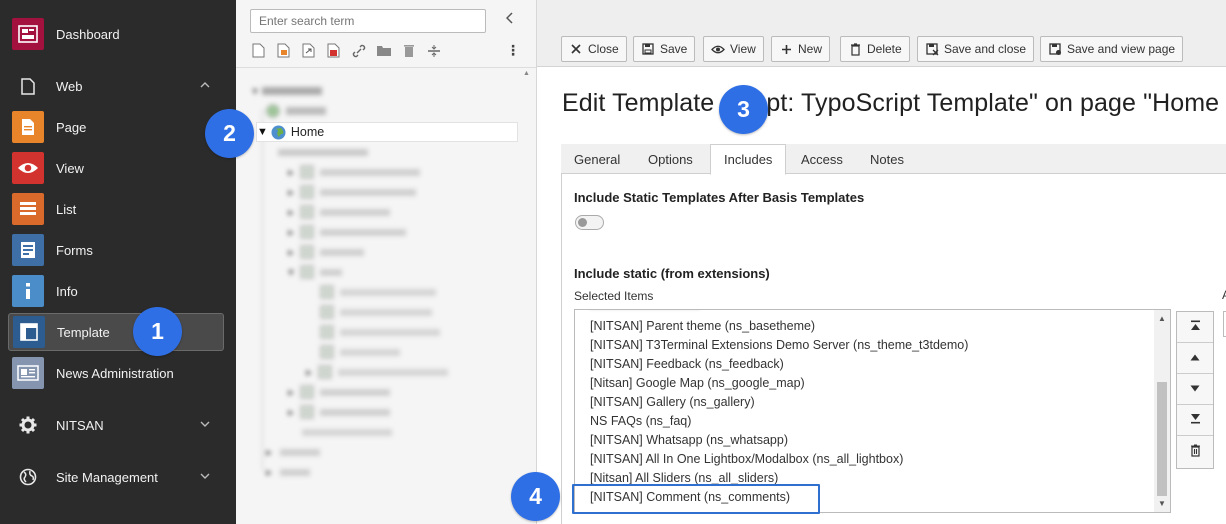 This screenshot has width=1226, height=524. Describe the element at coordinates (664, 49) in the screenshot. I see `save-button: Save` at that location.